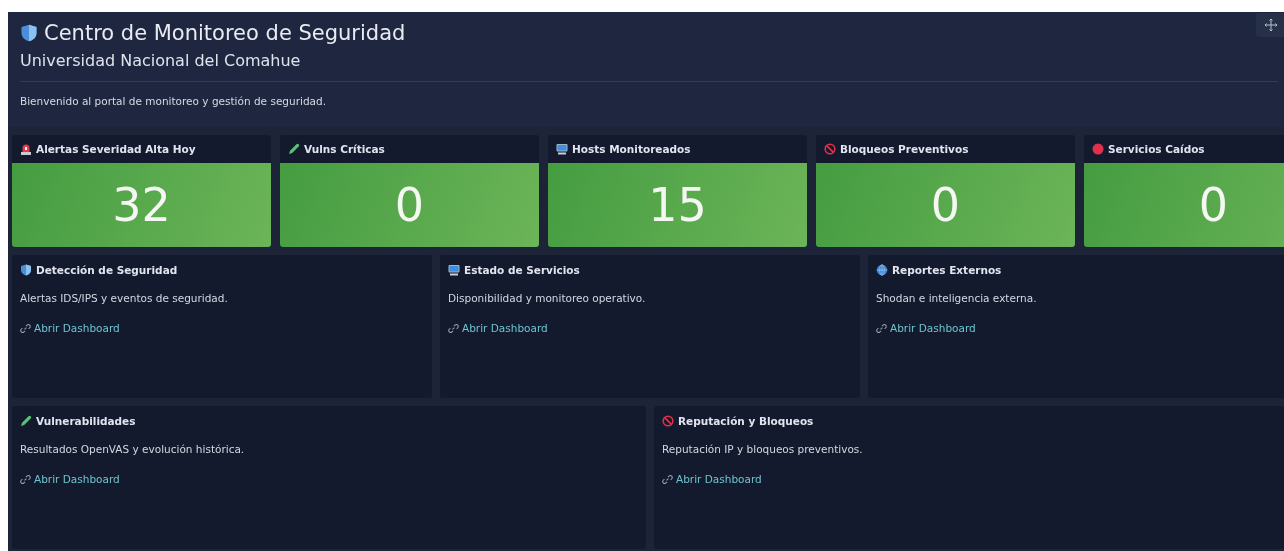 The height and width of the screenshot is (551, 1284). I want to click on globe-icon, so click(882, 270).